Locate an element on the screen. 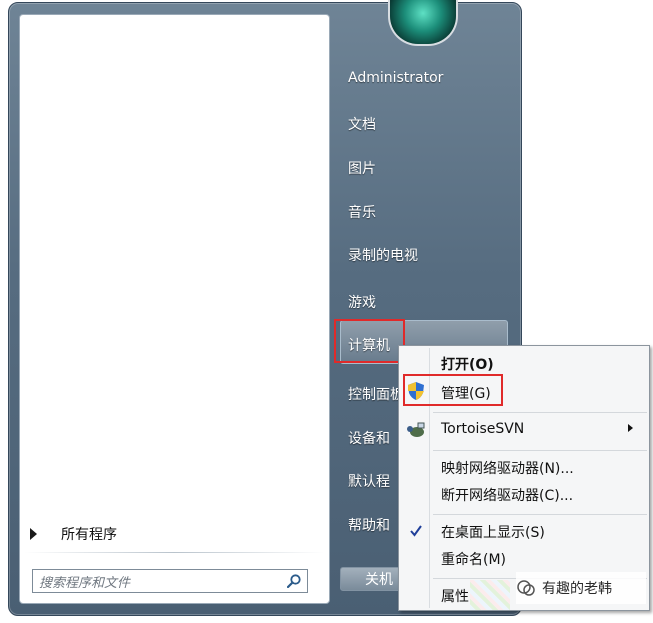 Image resolution: width=653 pixels, height=623 pixels. watermark: 有趣的老韩 is located at coordinates (581, 588).